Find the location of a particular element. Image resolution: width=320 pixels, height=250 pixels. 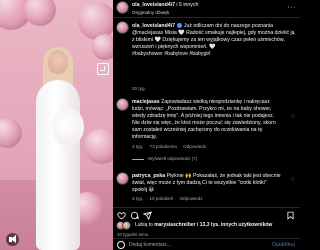

photo-carousel-icon is located at coordinates (103, 69).